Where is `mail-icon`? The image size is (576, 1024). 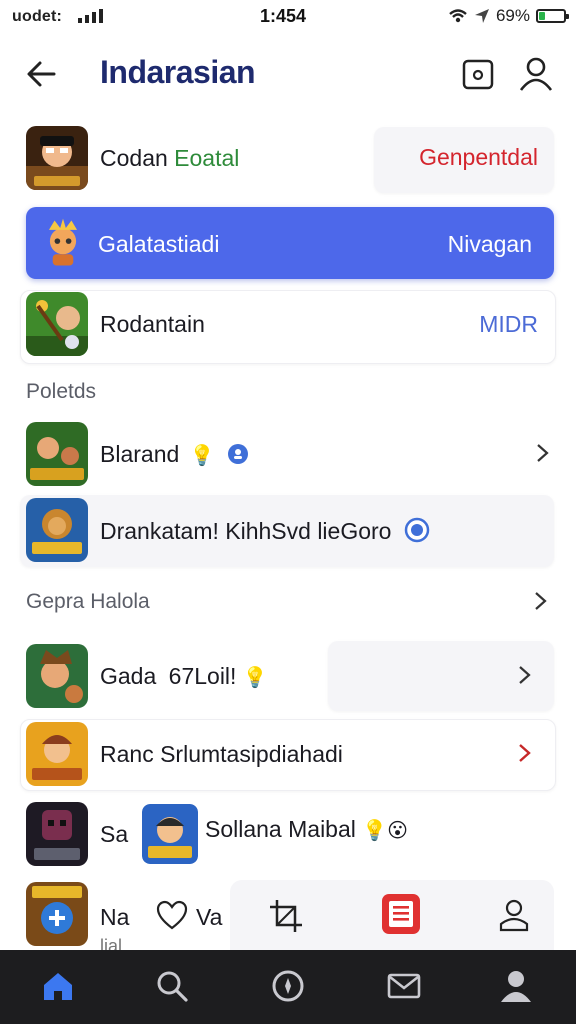
mail-icon is located at coordinates (404, 986).